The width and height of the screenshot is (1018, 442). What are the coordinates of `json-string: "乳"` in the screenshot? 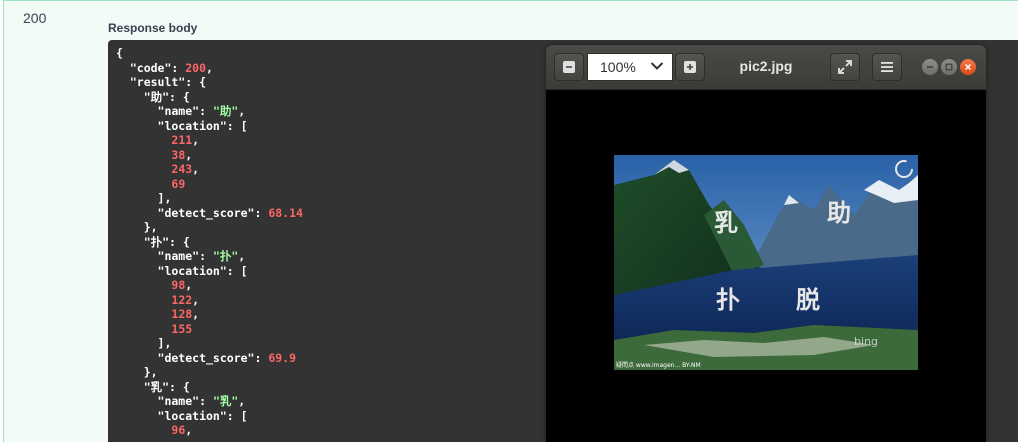 It's located at (225, 401).